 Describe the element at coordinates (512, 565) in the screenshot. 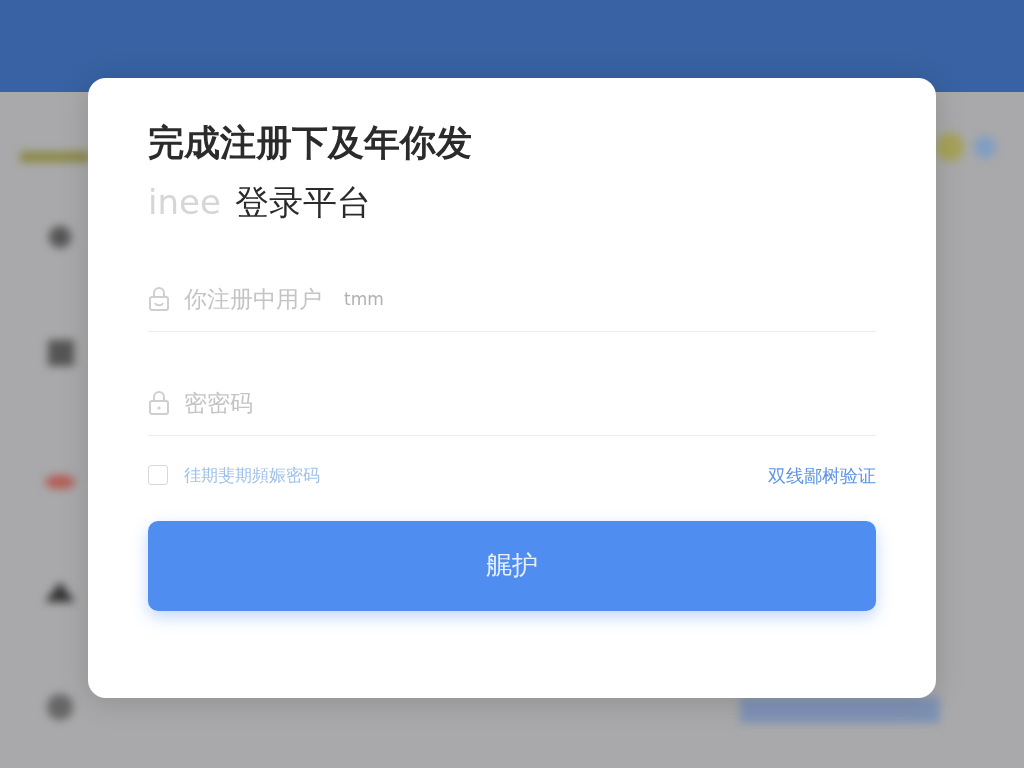

I see `submit-button: 艉护` at that location.